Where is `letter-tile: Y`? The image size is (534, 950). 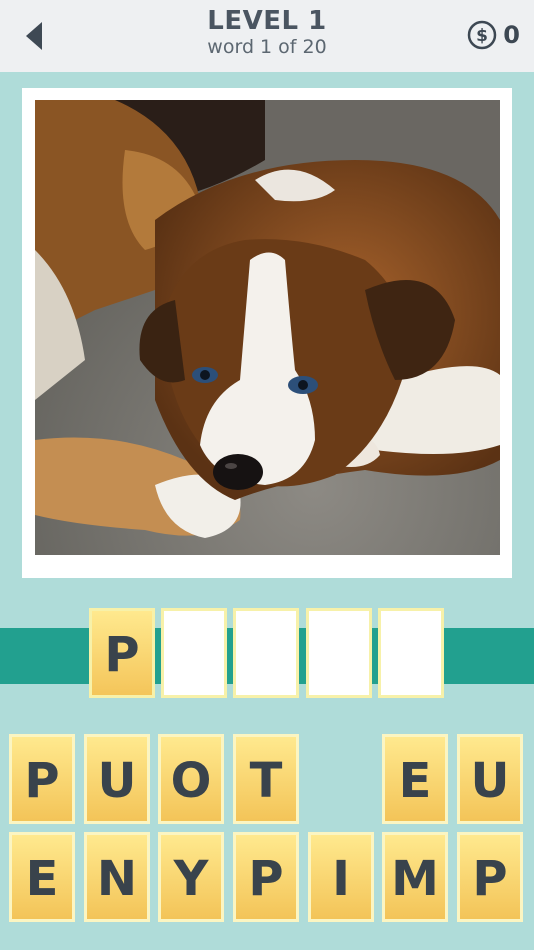
letter-tile: Y is located at coordinates (191, 877).